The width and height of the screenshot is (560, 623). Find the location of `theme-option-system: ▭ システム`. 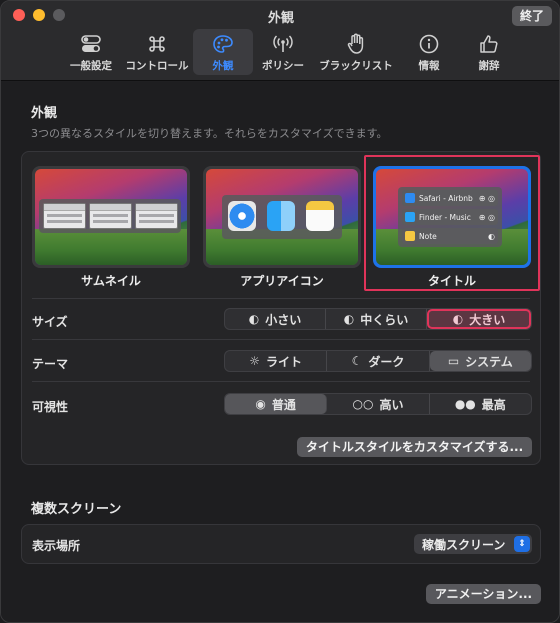

theme-option-system: ▭ システム is located at coordinates (480, 361).